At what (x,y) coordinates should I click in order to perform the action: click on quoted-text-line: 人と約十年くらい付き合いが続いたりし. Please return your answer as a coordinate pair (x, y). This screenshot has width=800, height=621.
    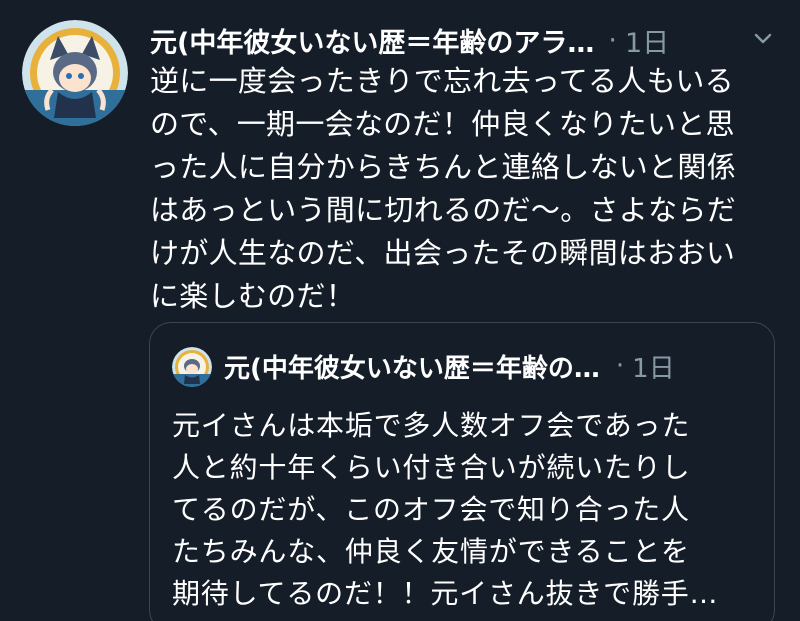
    Looking at the image, I should click on (431, 467).